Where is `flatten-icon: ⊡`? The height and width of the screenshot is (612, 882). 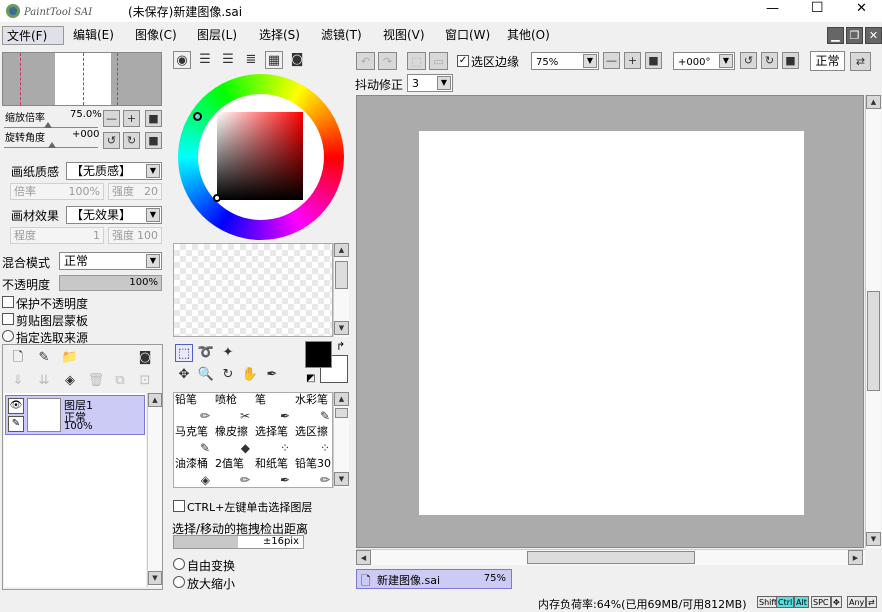 flatten-icon: ⊡ is located at coordinates (145, 381).